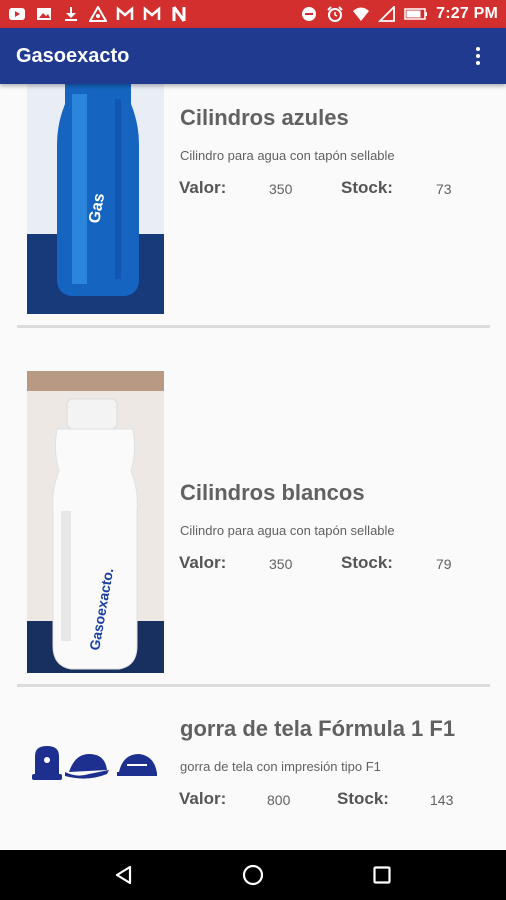  What do you see at coordinates (264, 117) in the screenshot?
I see `product-title: Cilindros azules` at bounding box center [264, 117].